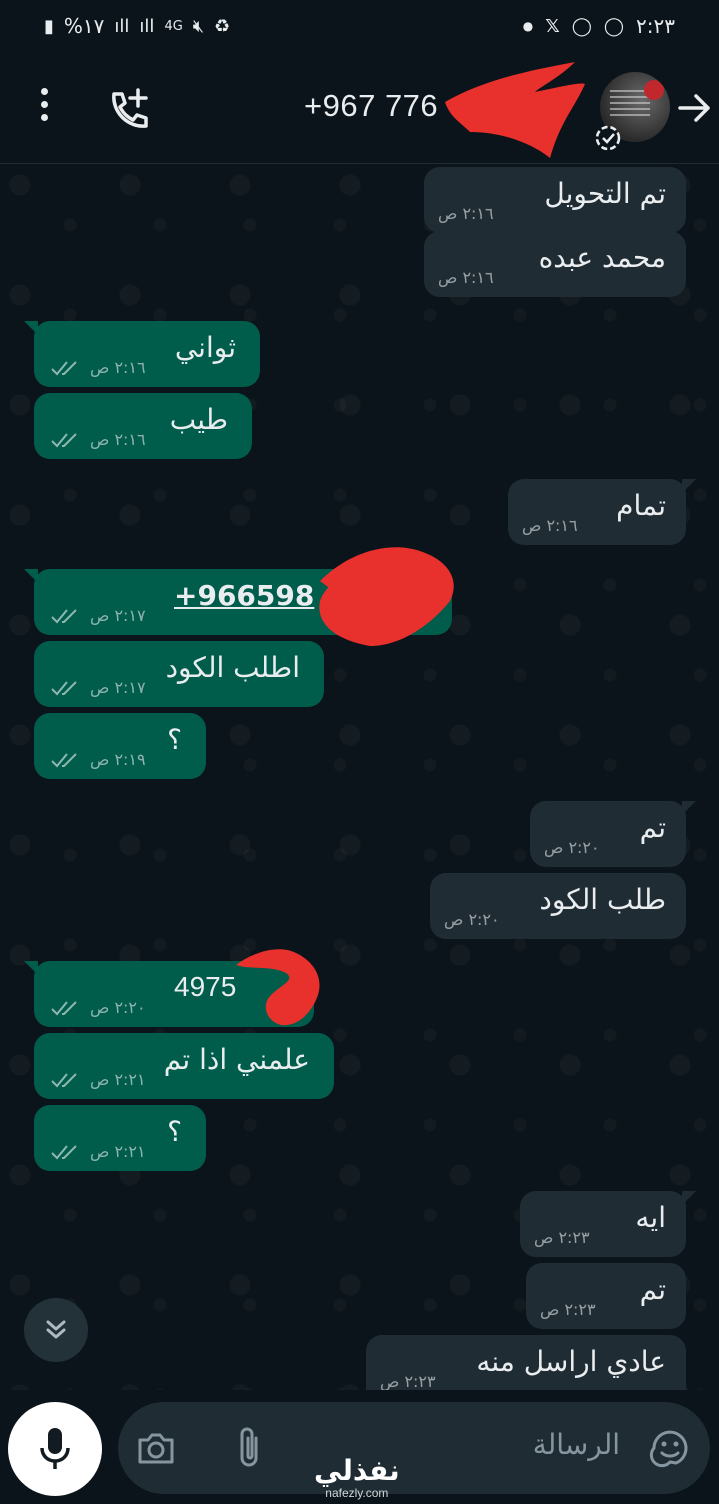 This screenshot has width=719, height=1504. What do you see at coordinates (694, 108) in the screenshot?
I see `back-arrow-icon` at bounding box center [694, 108].